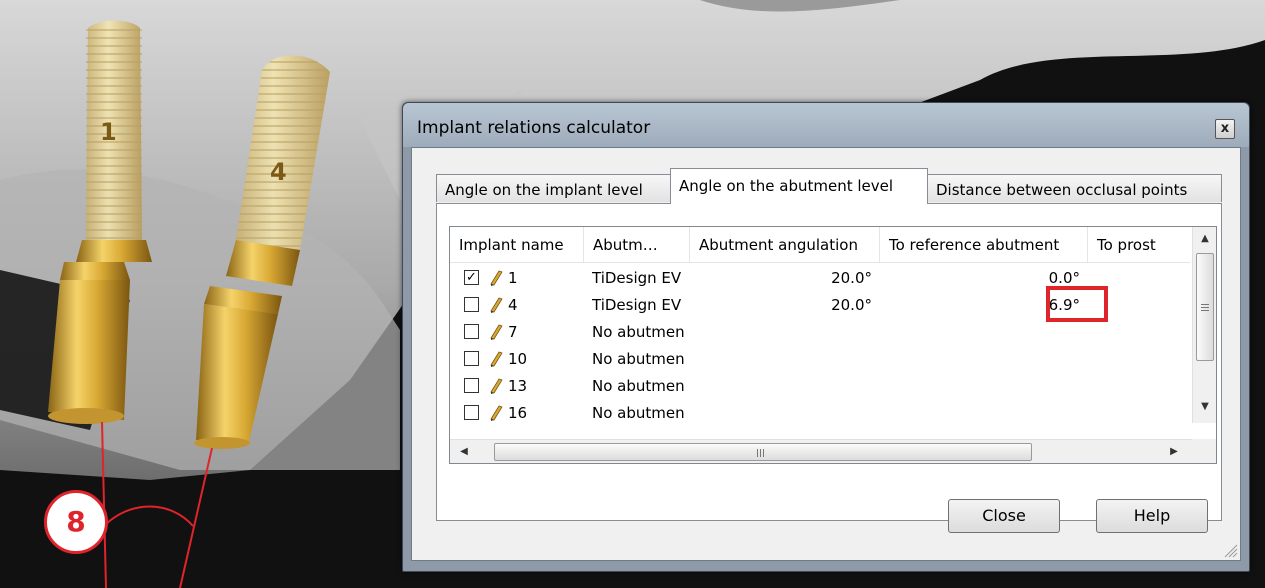  What do you see at coordinates (1205, 239) in the screenshot?
I see `scroll-up-icon: ▲` at bounding box center [1205, 239].